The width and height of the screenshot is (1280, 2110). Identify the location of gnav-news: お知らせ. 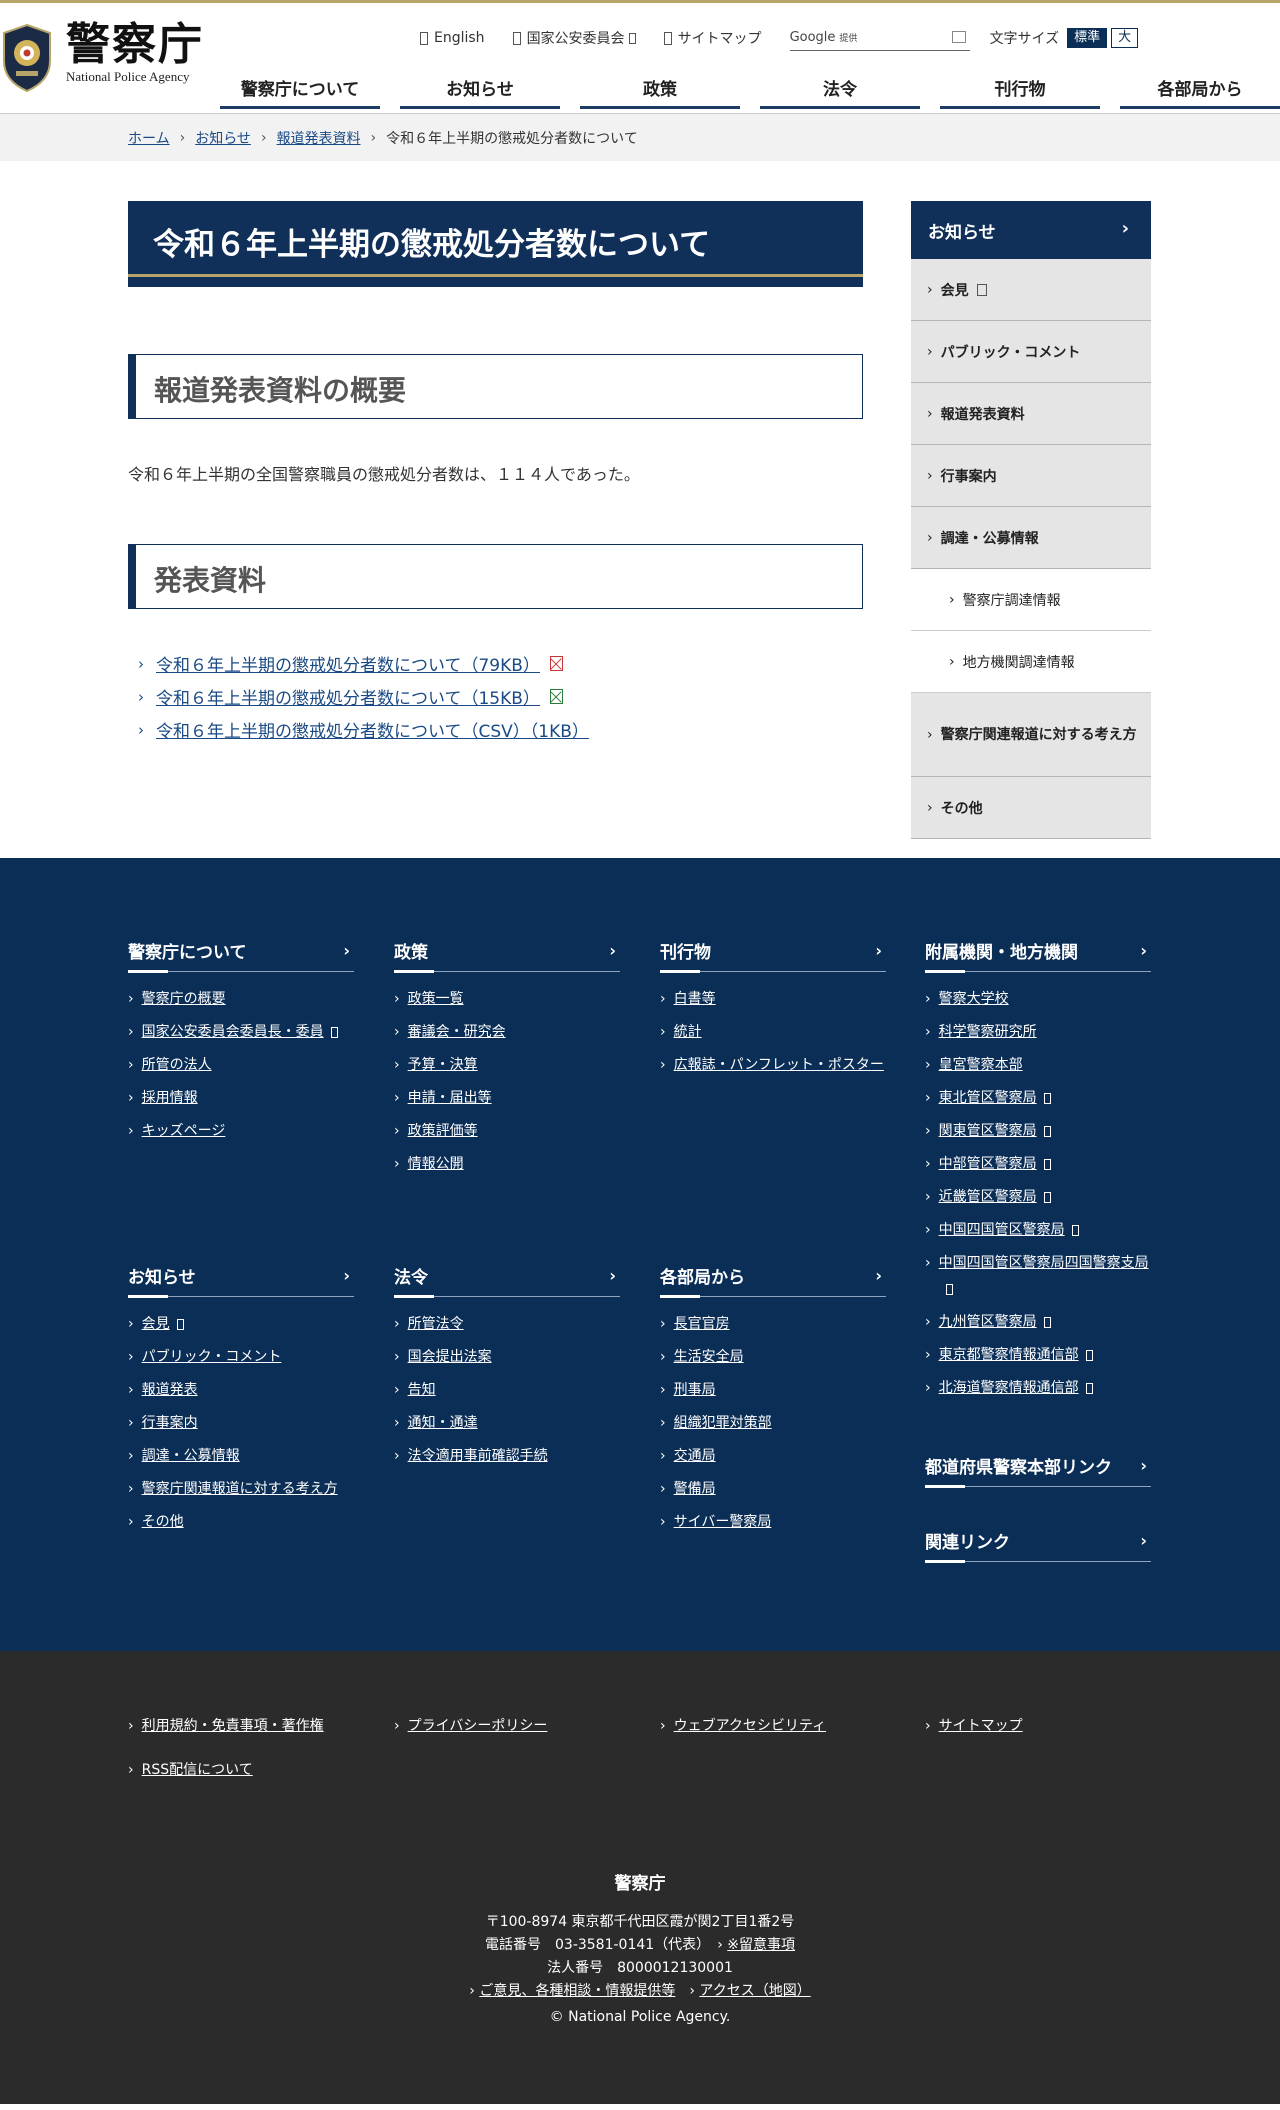
(480, 92).